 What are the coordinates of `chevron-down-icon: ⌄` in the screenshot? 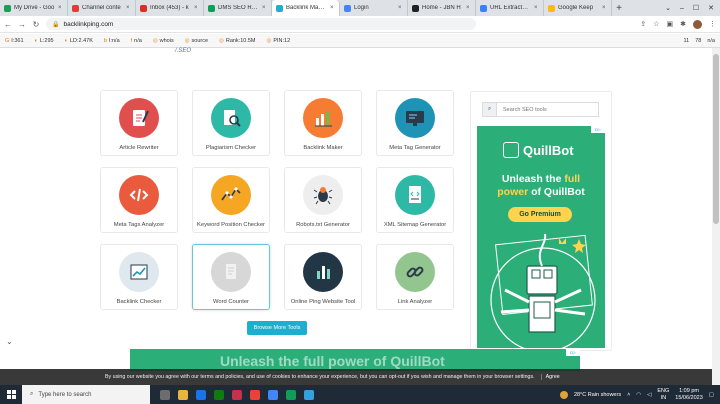 It's located at (9, 341).